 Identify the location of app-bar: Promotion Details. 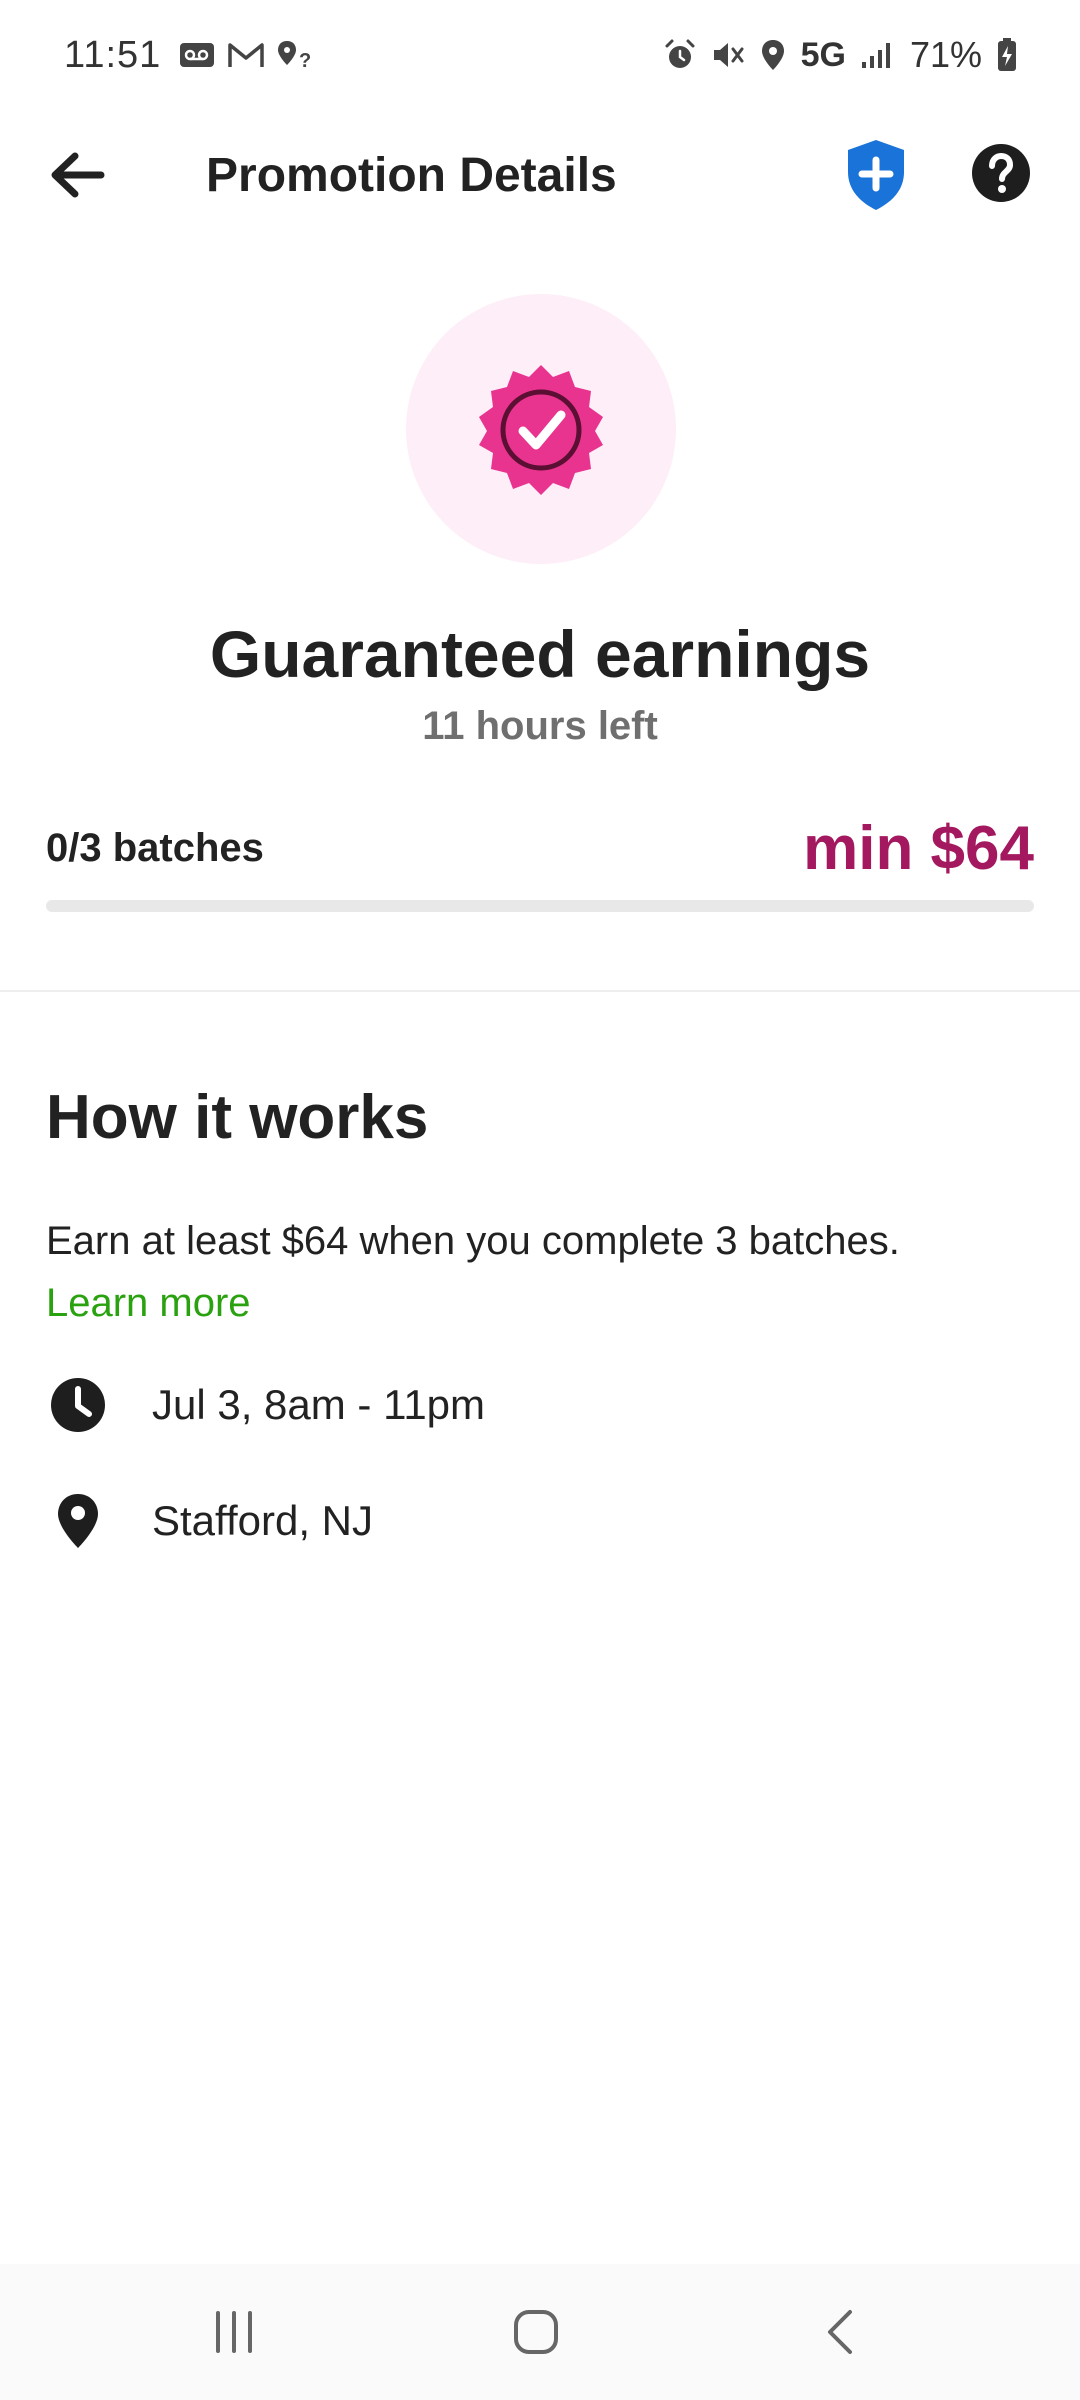
(540, 175).